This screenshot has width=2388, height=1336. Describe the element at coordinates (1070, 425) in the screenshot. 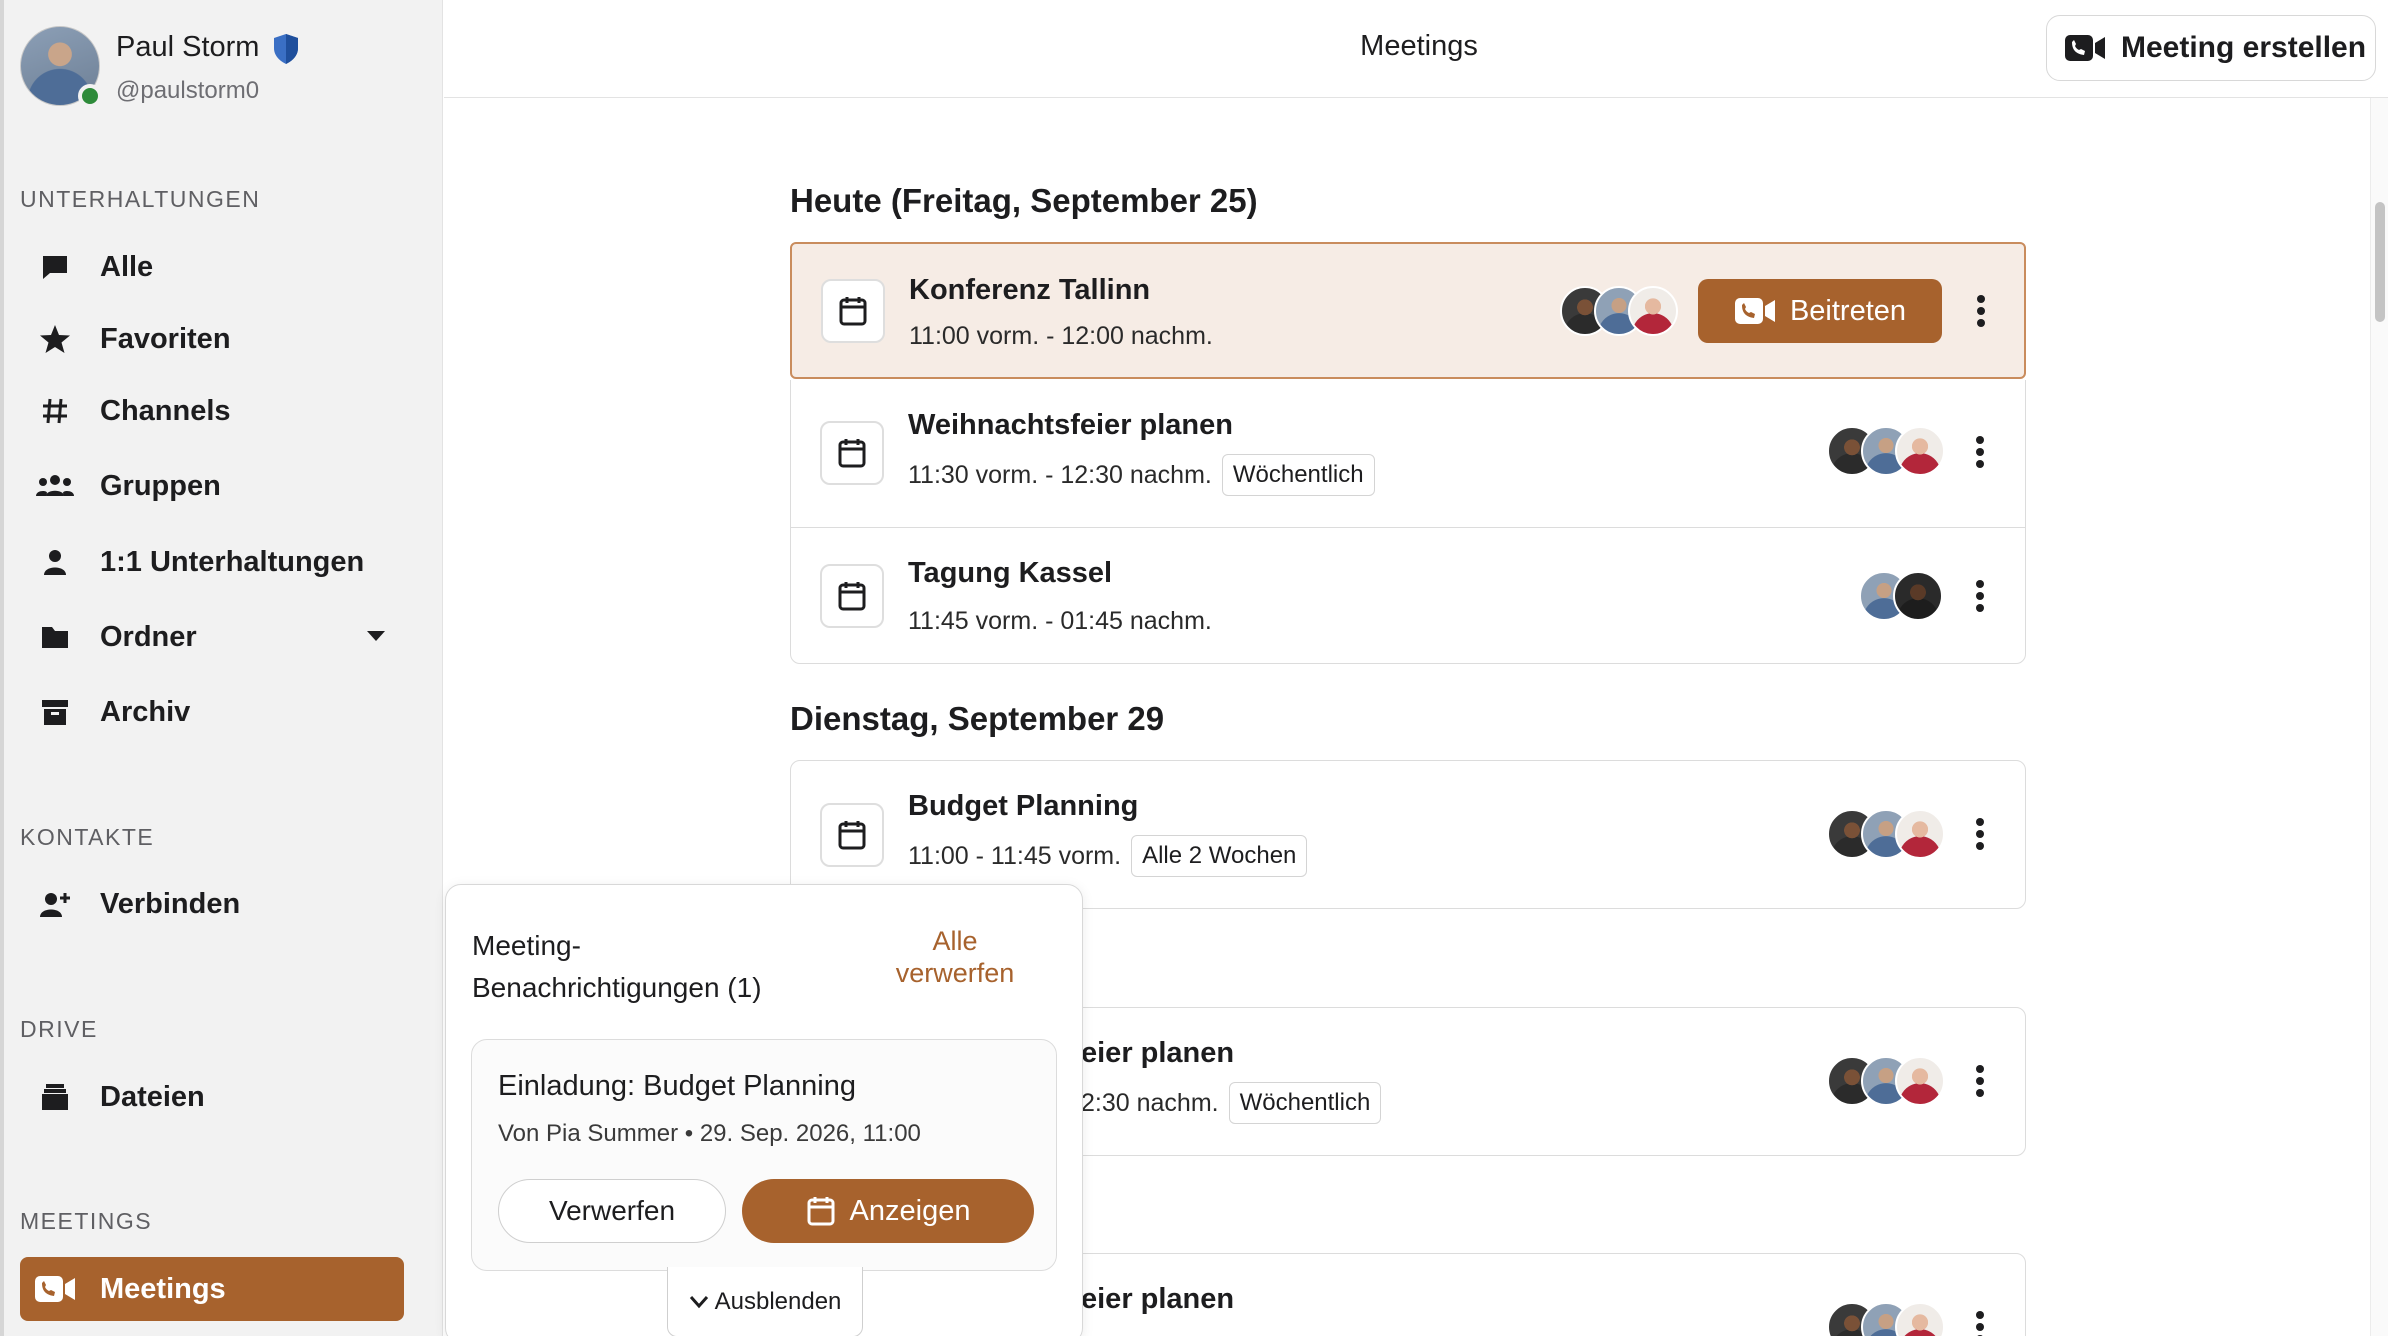

I see `meeting-title: Weihnachtsfeier planen` at that location.